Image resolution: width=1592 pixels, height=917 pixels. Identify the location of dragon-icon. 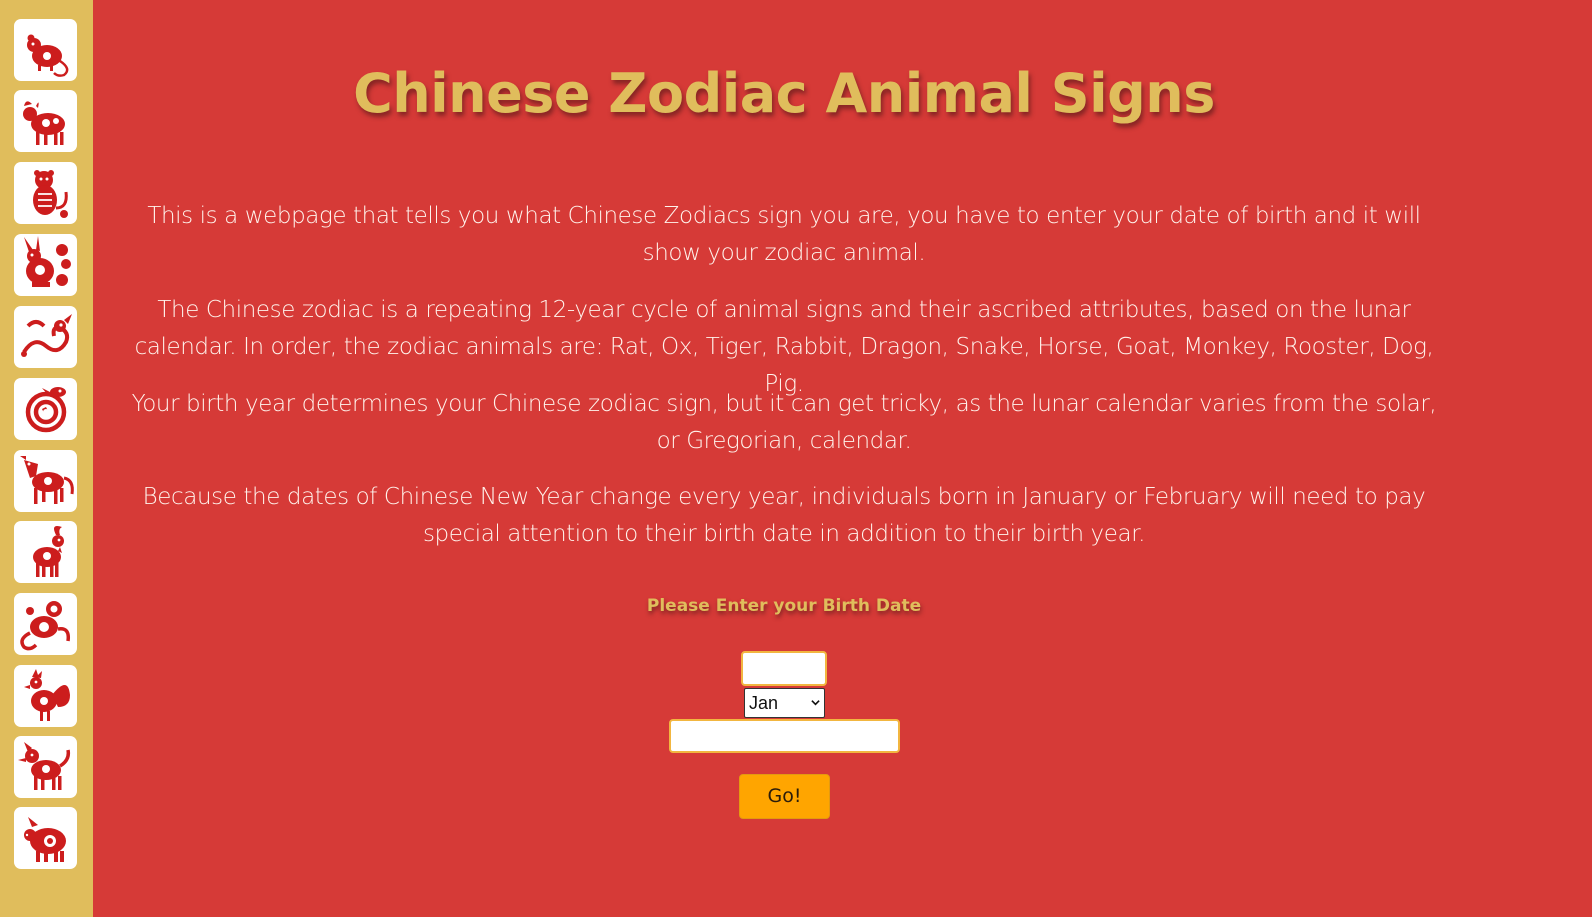
(45, 337).